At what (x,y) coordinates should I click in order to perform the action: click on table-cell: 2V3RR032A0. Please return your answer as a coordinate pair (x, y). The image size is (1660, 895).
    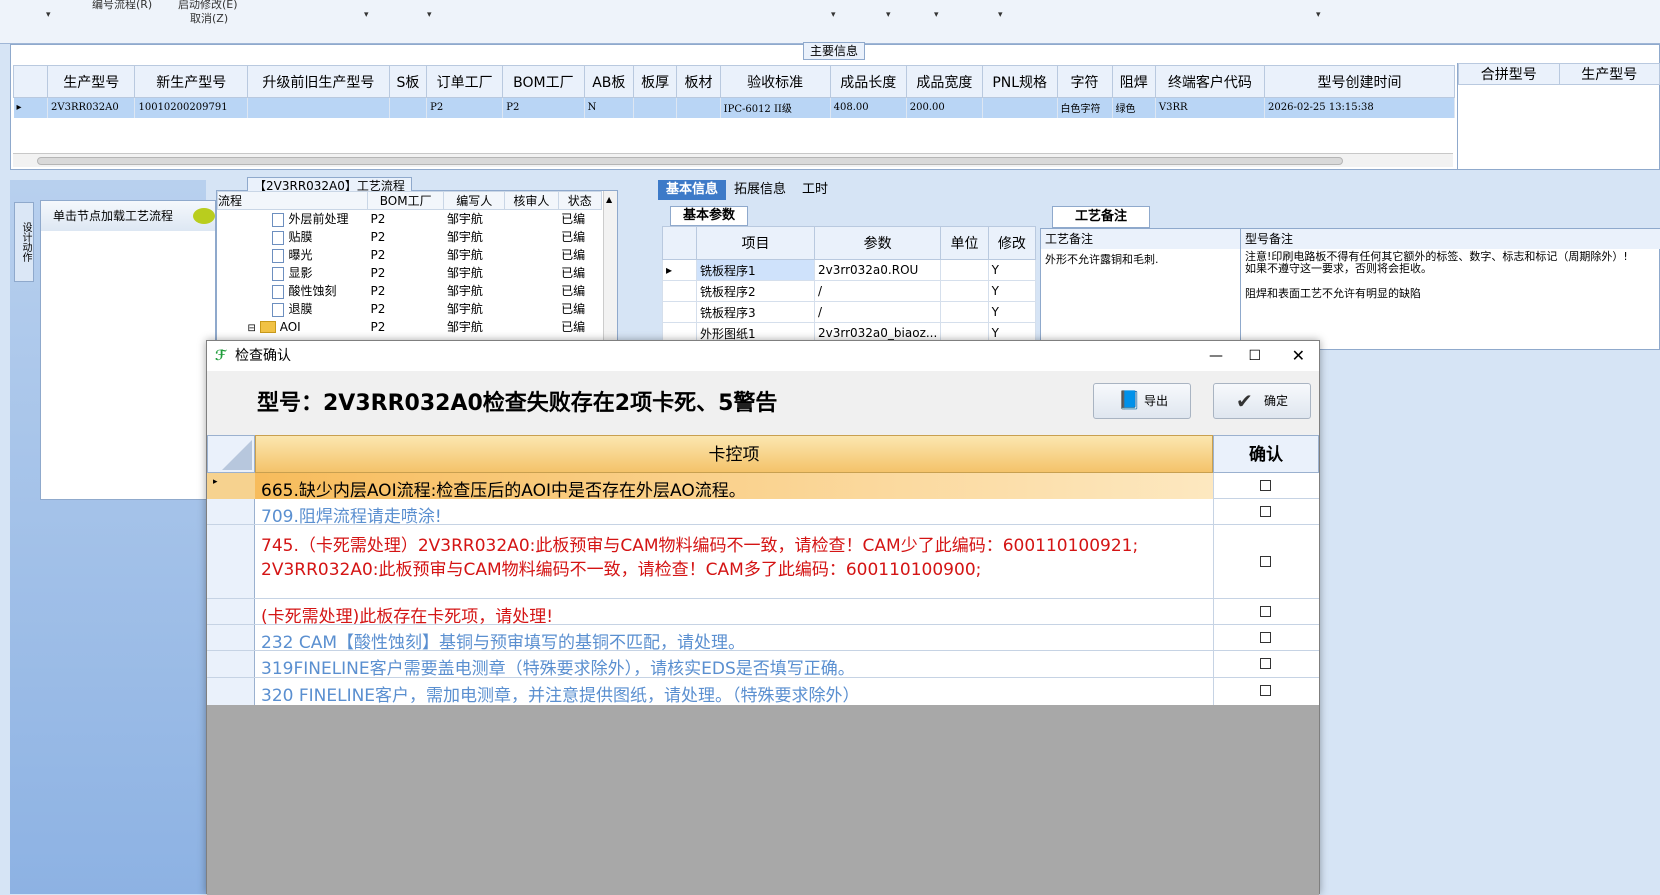
    Looking at the image, I should click on (91, 107).